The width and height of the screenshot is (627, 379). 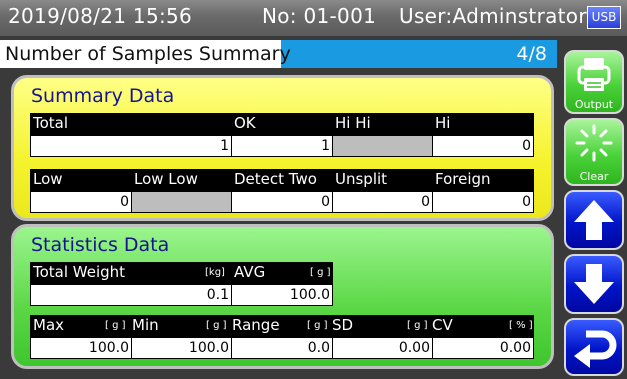 I want to click on summary-title: Summary Data, so click(x=103, y=96).